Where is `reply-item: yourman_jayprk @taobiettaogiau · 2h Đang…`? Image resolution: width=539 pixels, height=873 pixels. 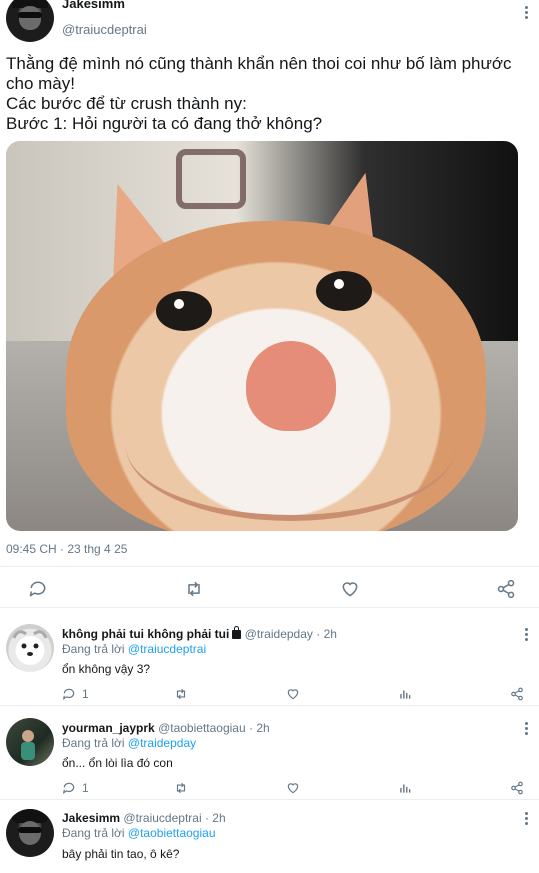
reply-item: yourman_jayprk @taobiettaogiau · 2h Đang… is located at coordinates (269, 753).